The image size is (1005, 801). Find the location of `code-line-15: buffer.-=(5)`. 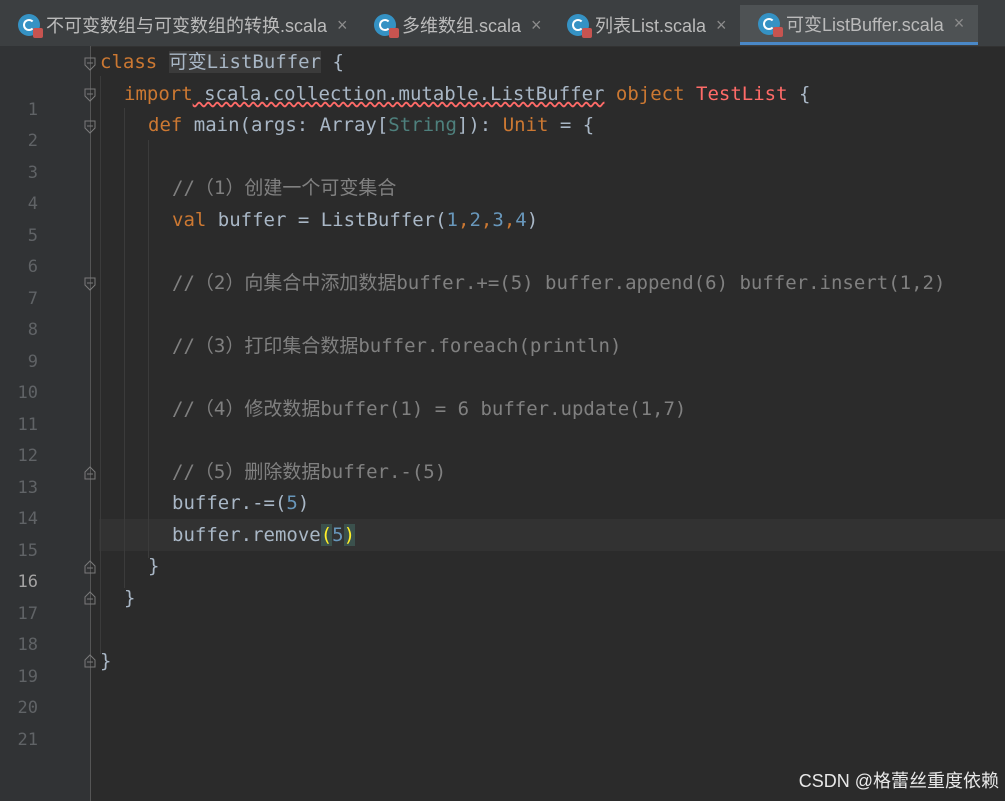

code-line-15: buffer.-=(5) is located at coordinates (240, 503).